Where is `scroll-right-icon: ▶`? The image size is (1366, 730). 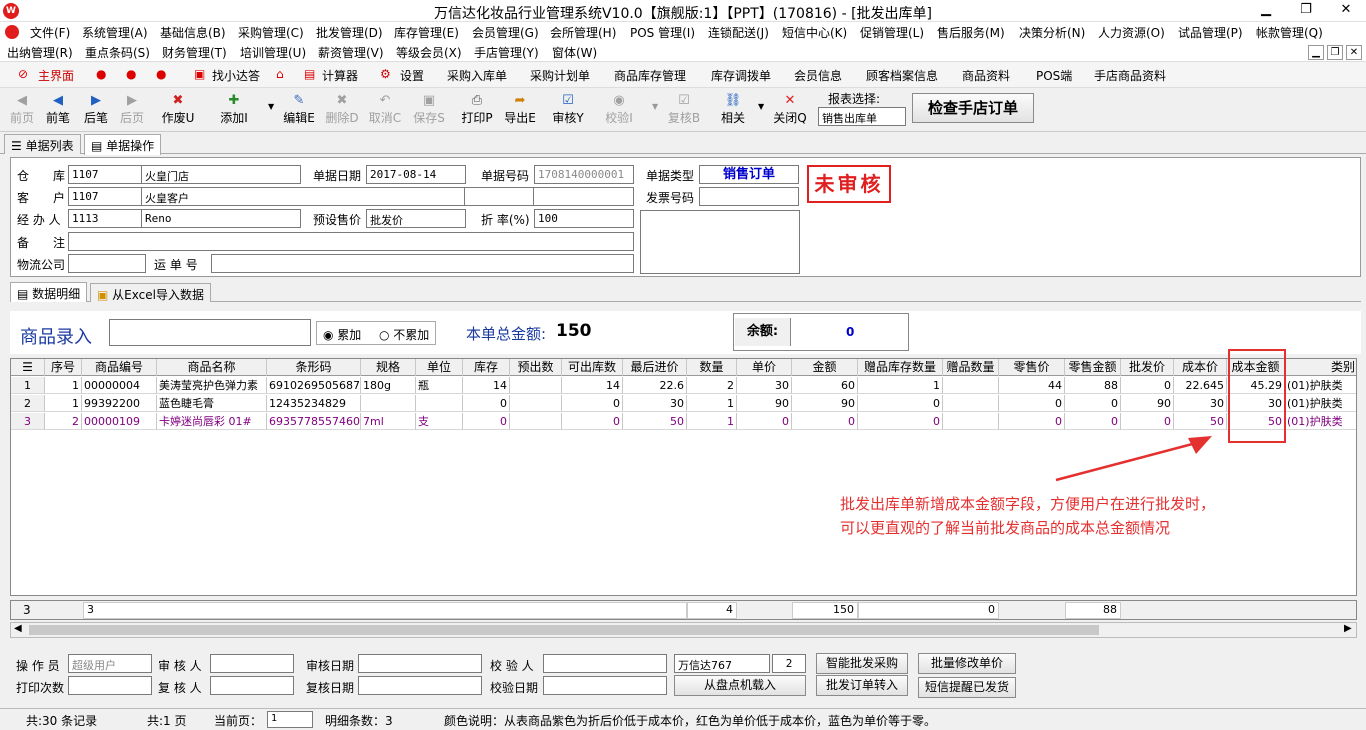
scroll-right-icon: ▶ is located at coordinates (1348, 628).